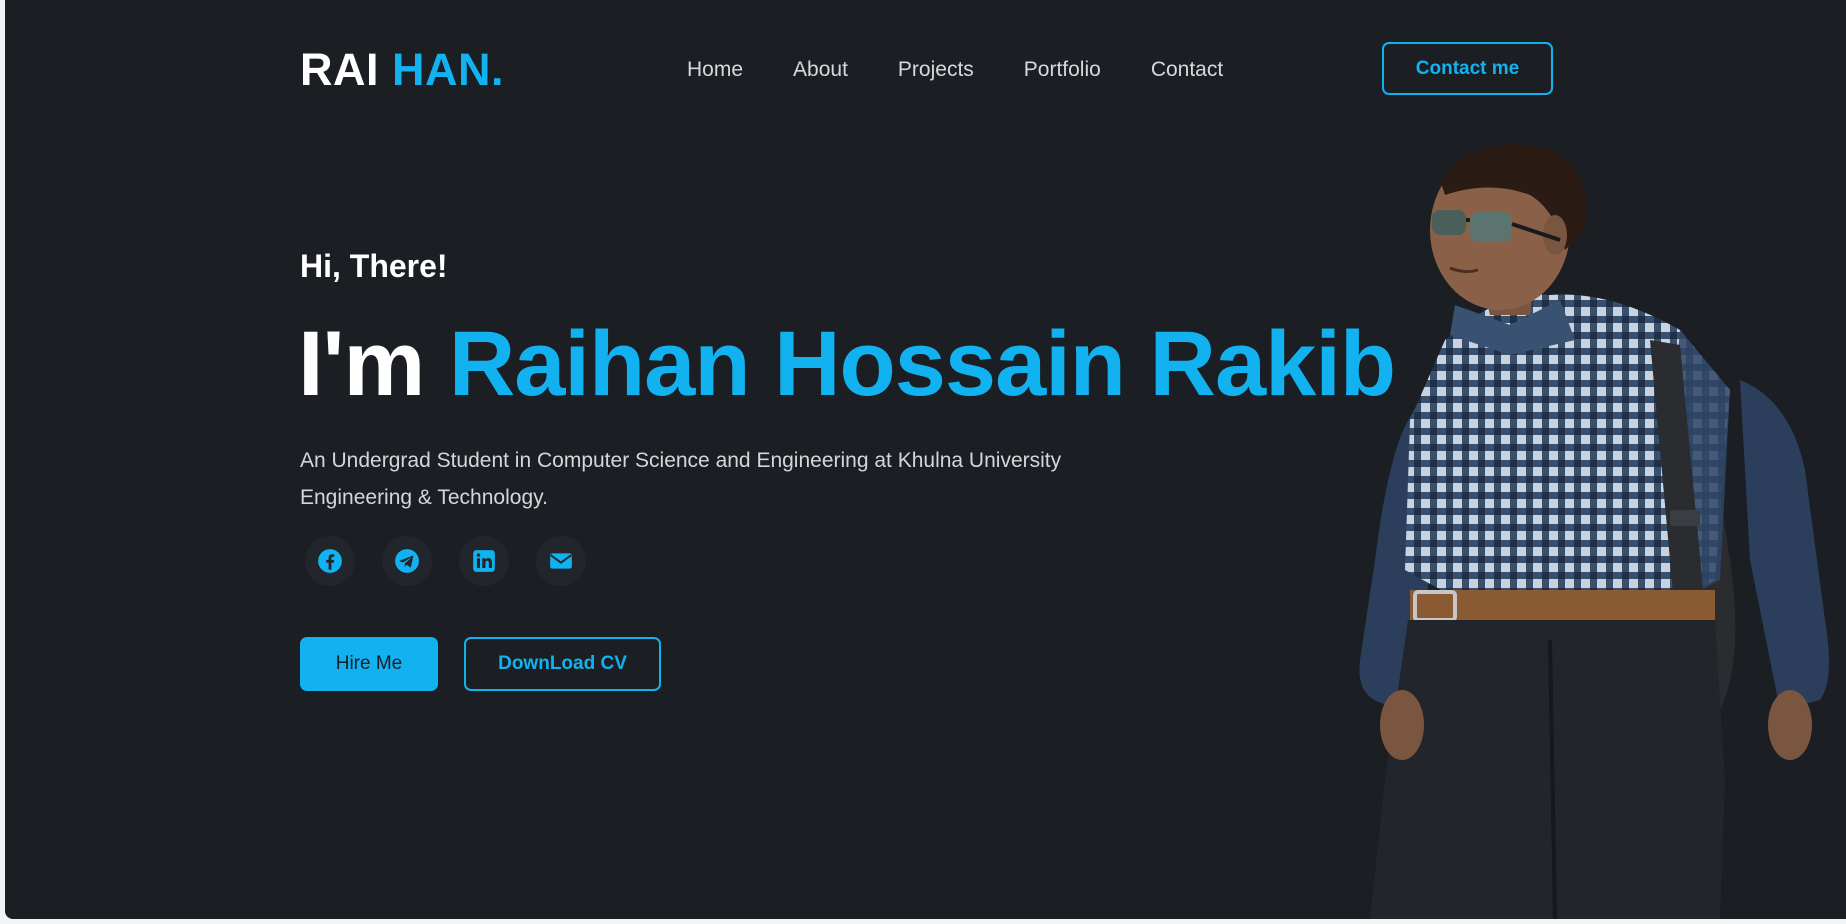 The height and width of the screenshot is (924, 1846). What do you see at coordinates (922, 364) in the screenshot?
I see `hero-name: Raihan Hossain Rakib` at bounding box center [922, 364].